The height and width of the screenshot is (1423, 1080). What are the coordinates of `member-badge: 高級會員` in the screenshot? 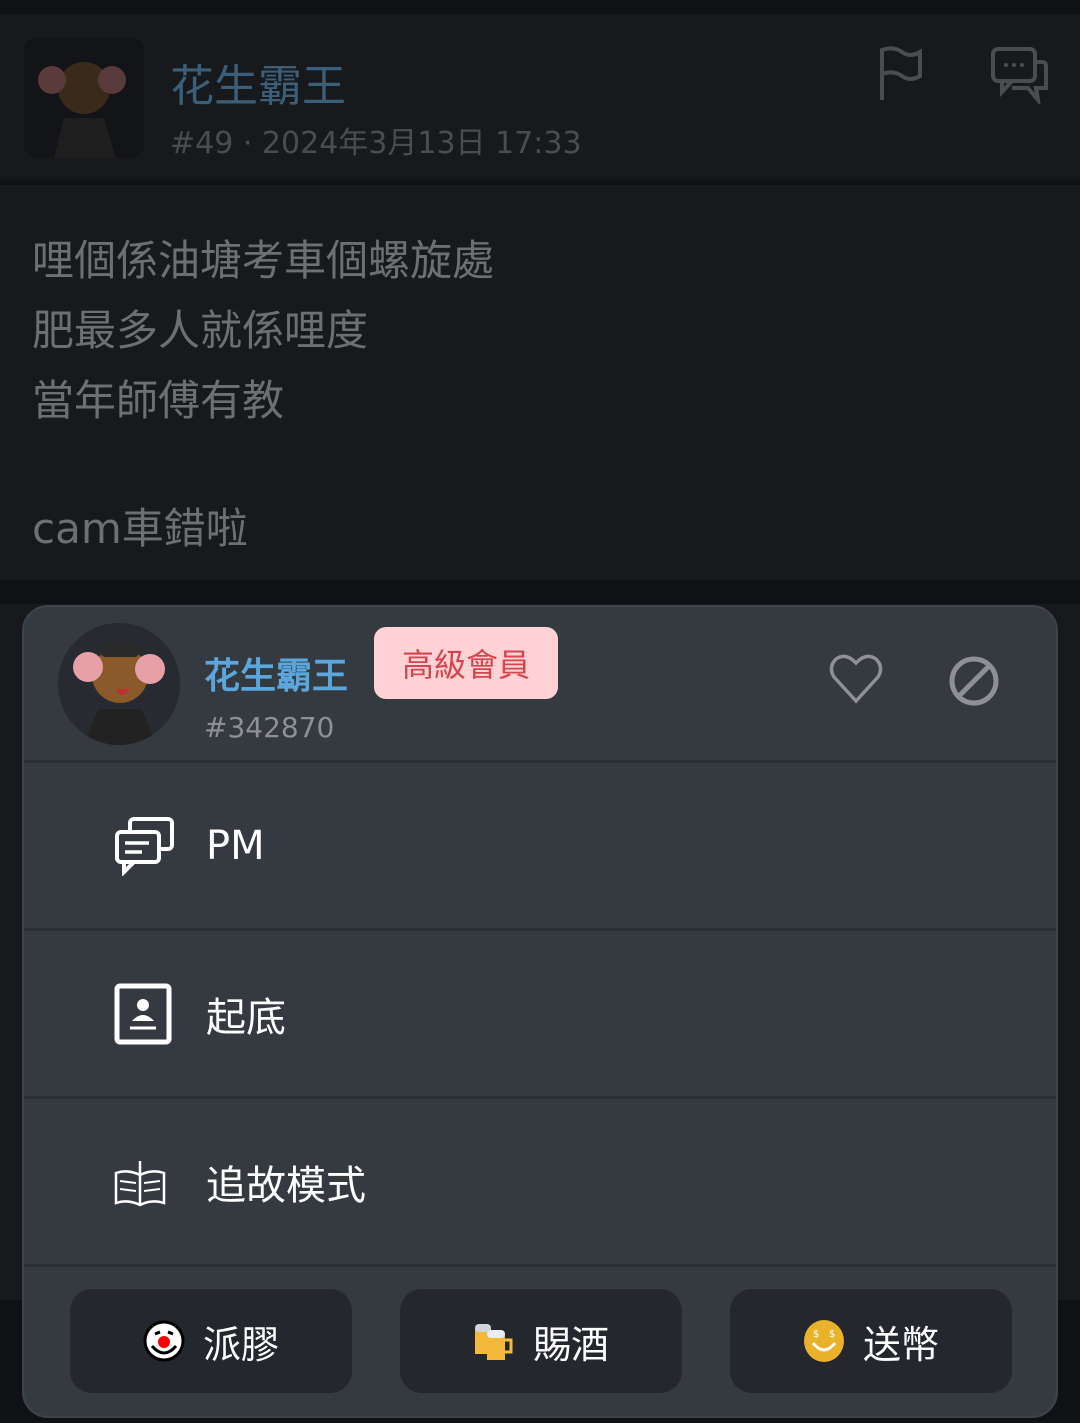 It's located at (466, 663).